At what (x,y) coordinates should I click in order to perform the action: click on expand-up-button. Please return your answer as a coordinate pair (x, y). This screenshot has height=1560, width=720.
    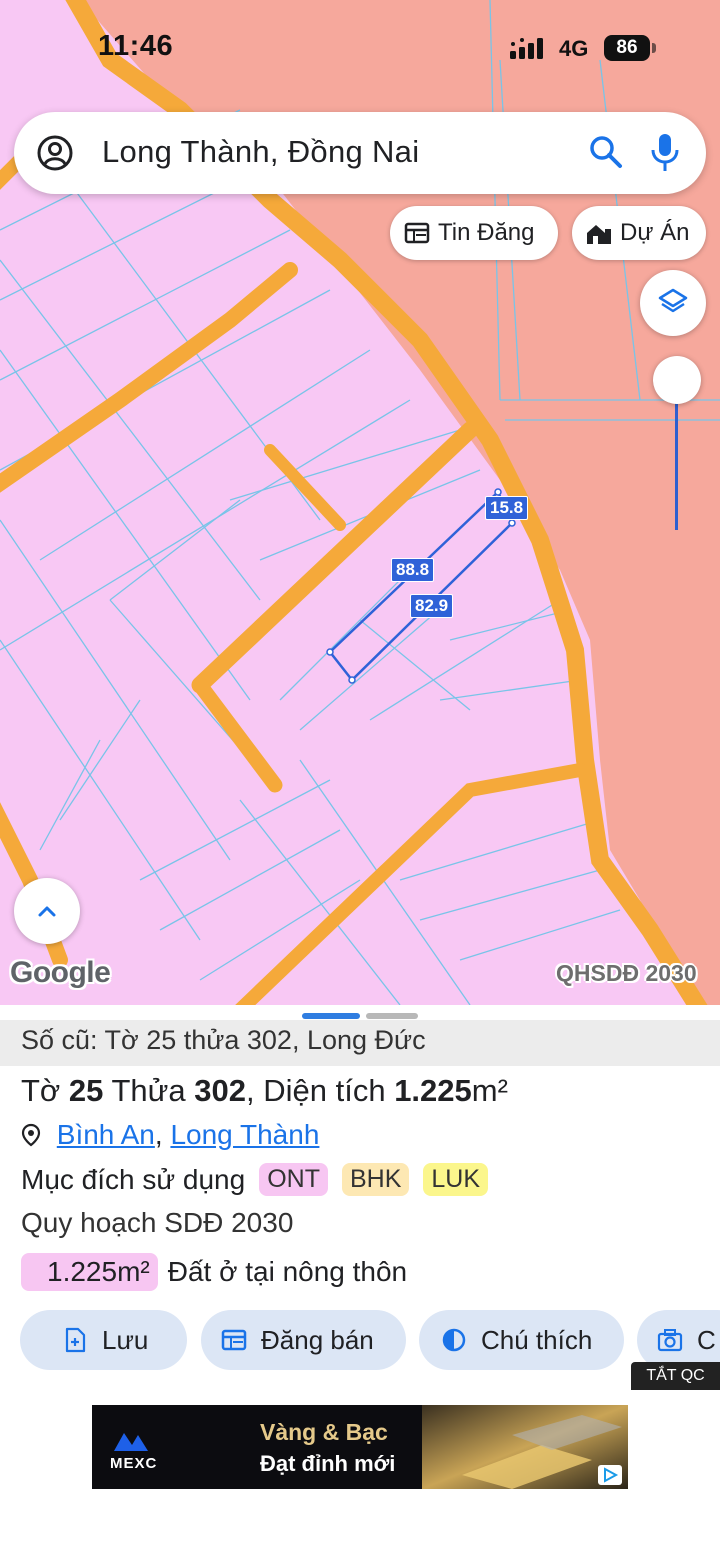
    Looking at the image, I should click on (47, 911).